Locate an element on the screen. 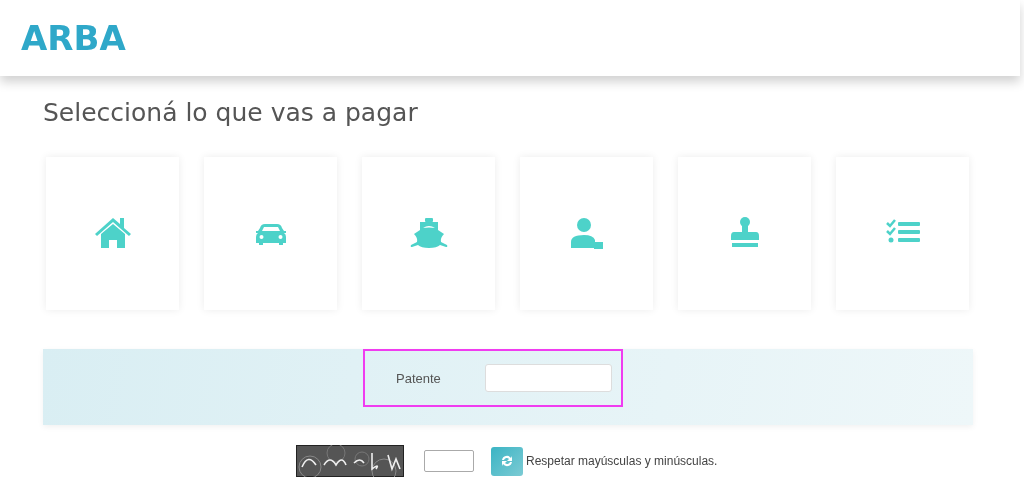 The width and height of the screenshot is (1024, 488). logo: ARBA is located at coordinates (73, 38).